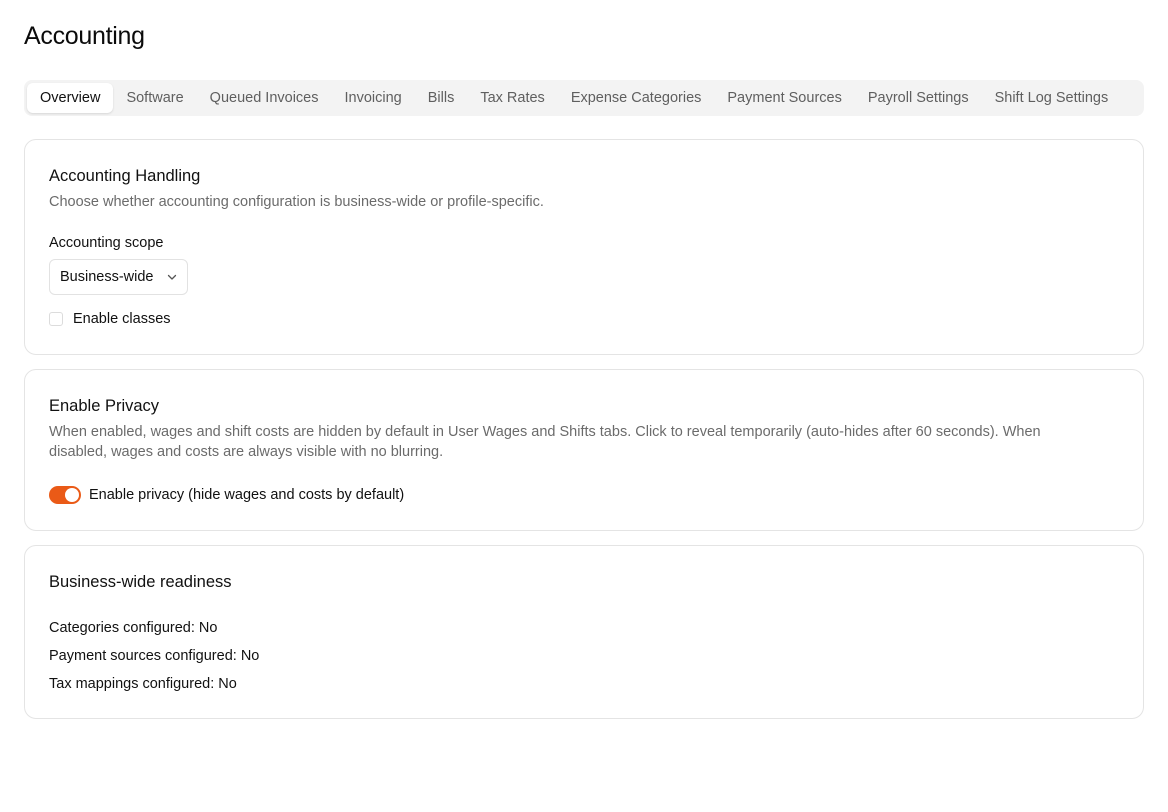 The image size is (1168, 812). I want to click on tab-bills: Bills, so click(441, 98).